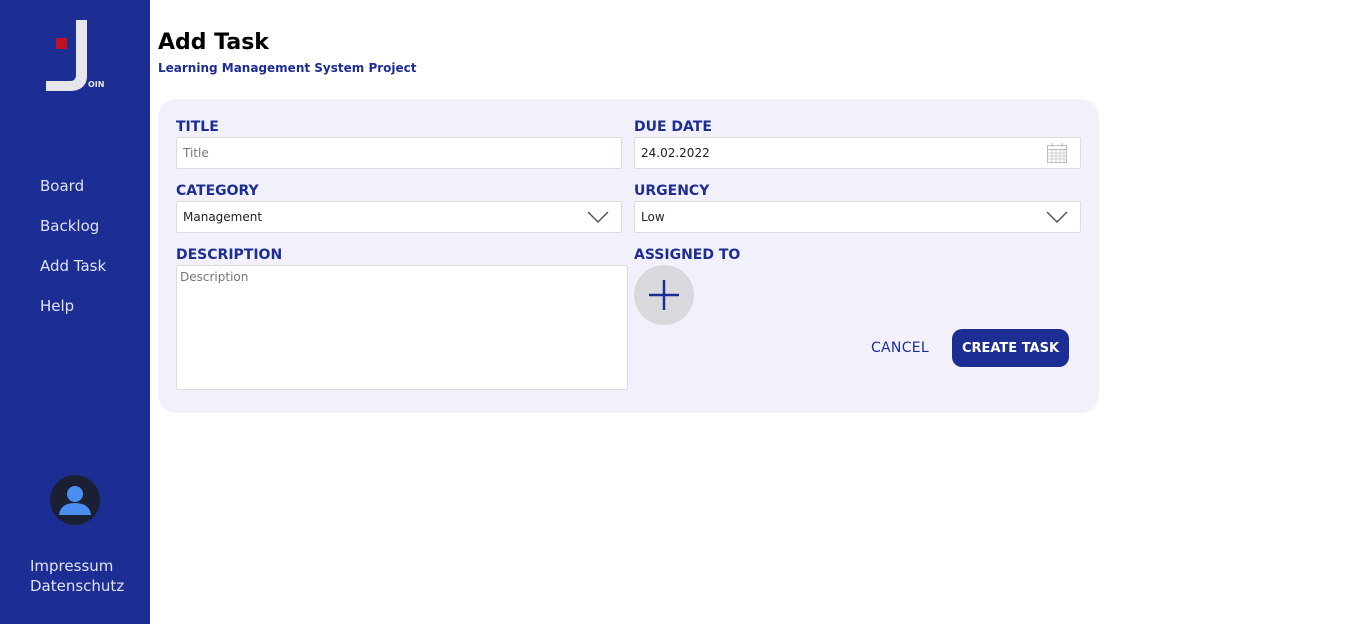  I want to click on nav-item-board: Board, so click(62, 186).